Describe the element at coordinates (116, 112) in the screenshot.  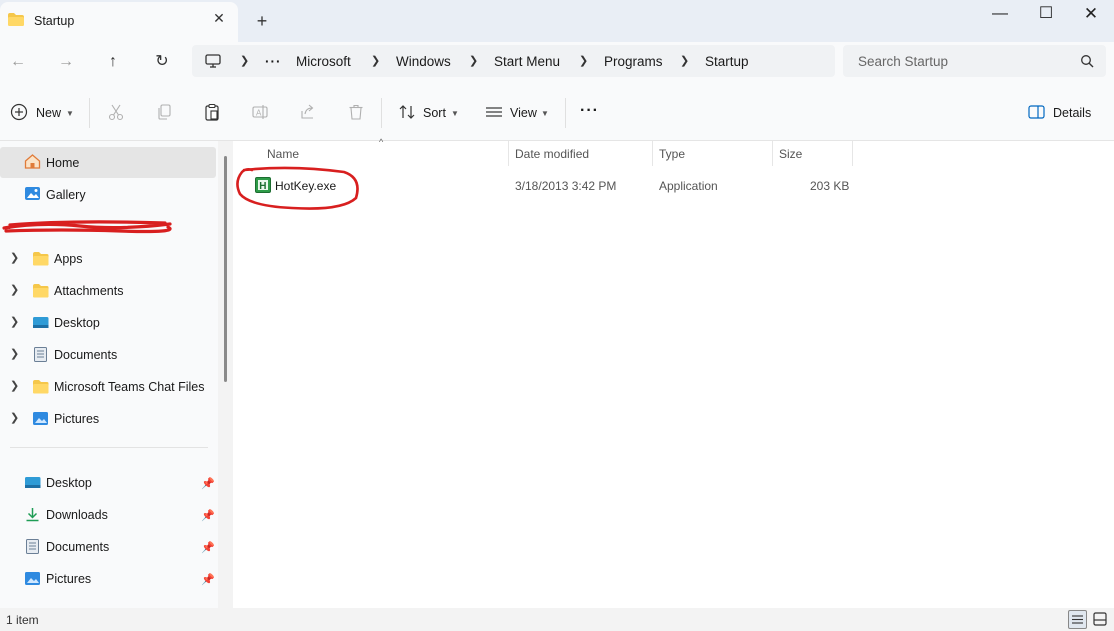
I see `cut-icon` at that location.